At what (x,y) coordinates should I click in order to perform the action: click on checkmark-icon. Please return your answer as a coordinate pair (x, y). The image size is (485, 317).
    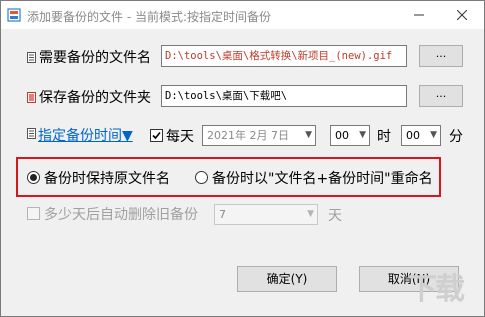
    Looking at the image, I should click on (156, 135).